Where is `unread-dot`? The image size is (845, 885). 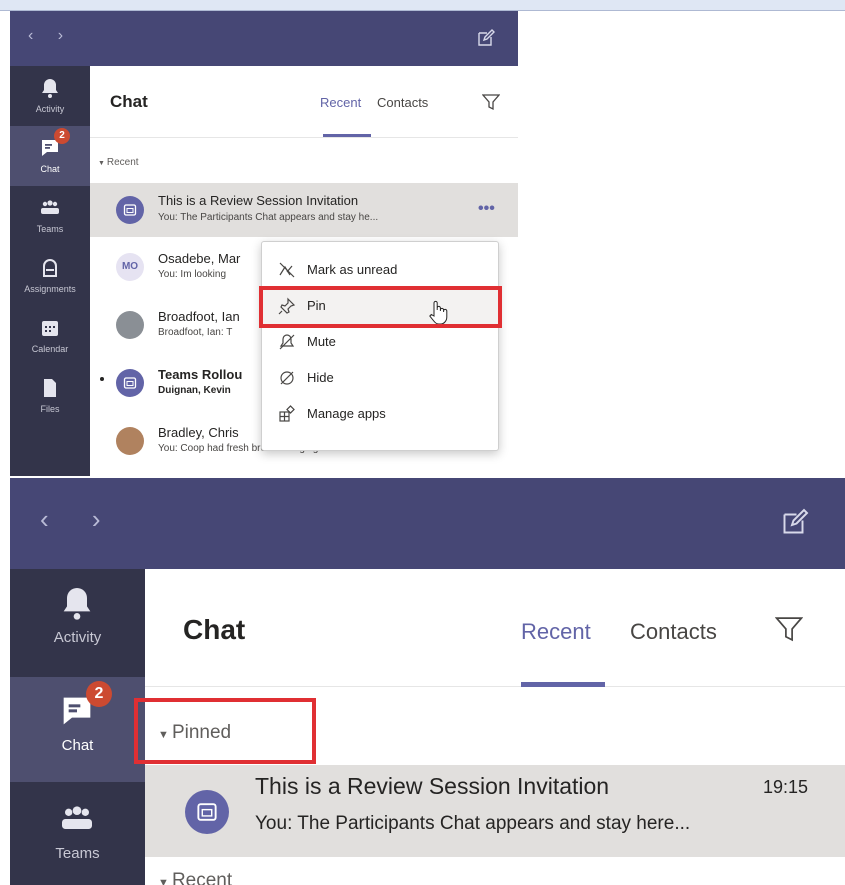 unread-dot is located at coordinates (102, 379).